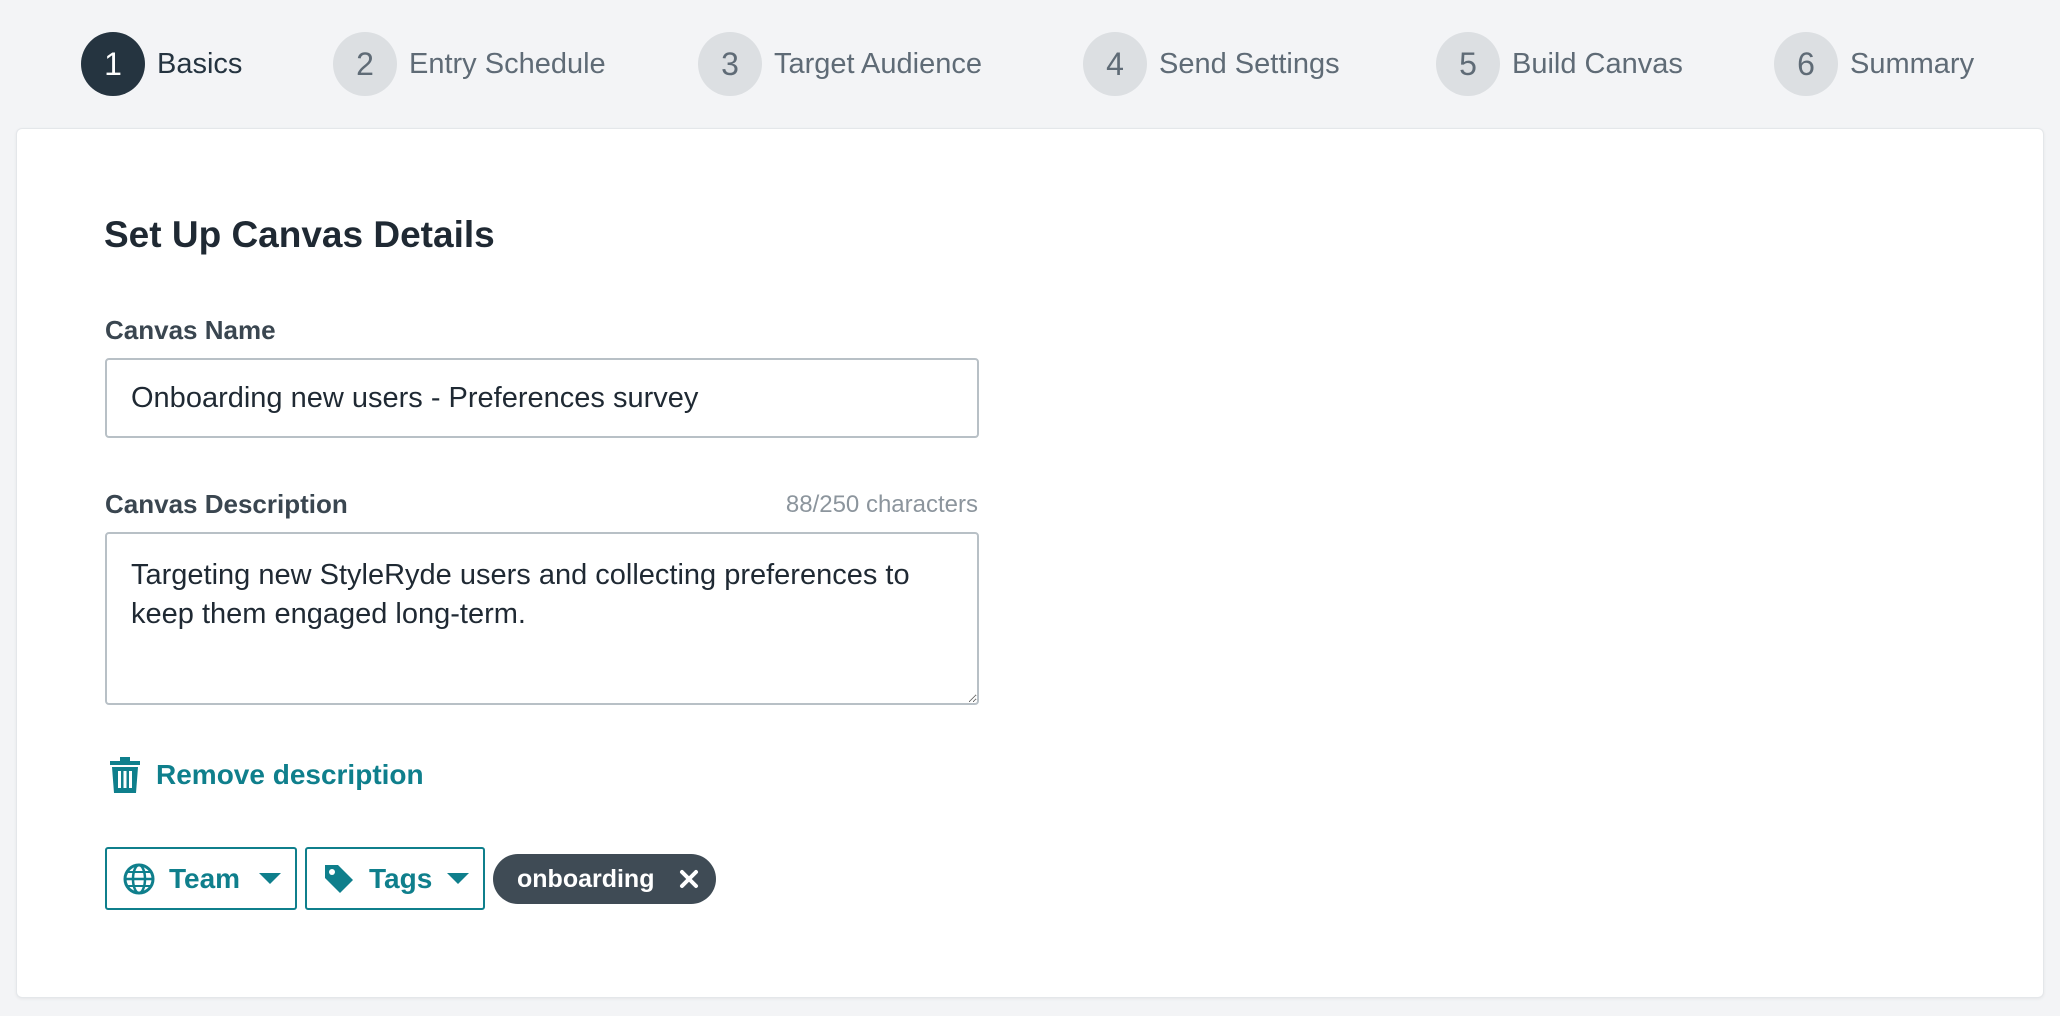  I want to click on step-send-settings: 4 Send Settings, so click(1211, 64).